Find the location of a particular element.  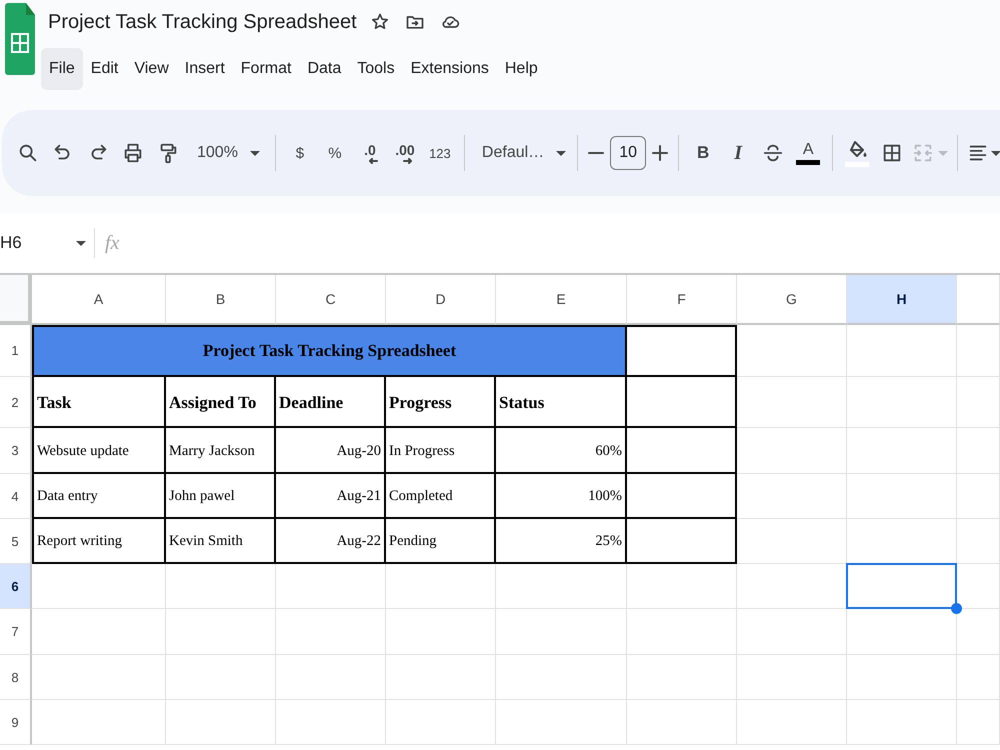

bold-button: B is located at coordinates (703, 153).